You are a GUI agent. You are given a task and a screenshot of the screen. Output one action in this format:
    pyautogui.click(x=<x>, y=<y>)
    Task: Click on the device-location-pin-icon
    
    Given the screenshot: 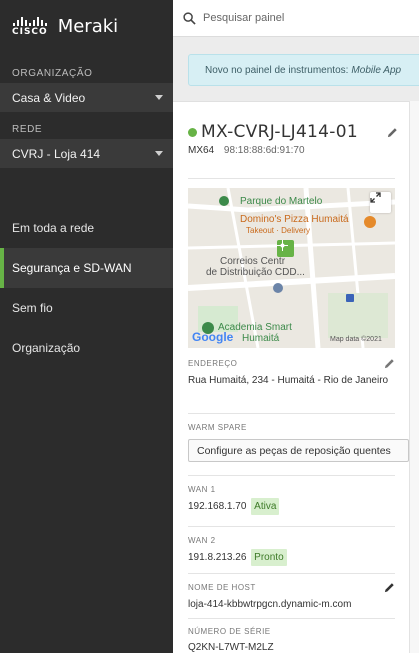 What is the action you would take?
    pyautogui.click(x=285, y=248)
    